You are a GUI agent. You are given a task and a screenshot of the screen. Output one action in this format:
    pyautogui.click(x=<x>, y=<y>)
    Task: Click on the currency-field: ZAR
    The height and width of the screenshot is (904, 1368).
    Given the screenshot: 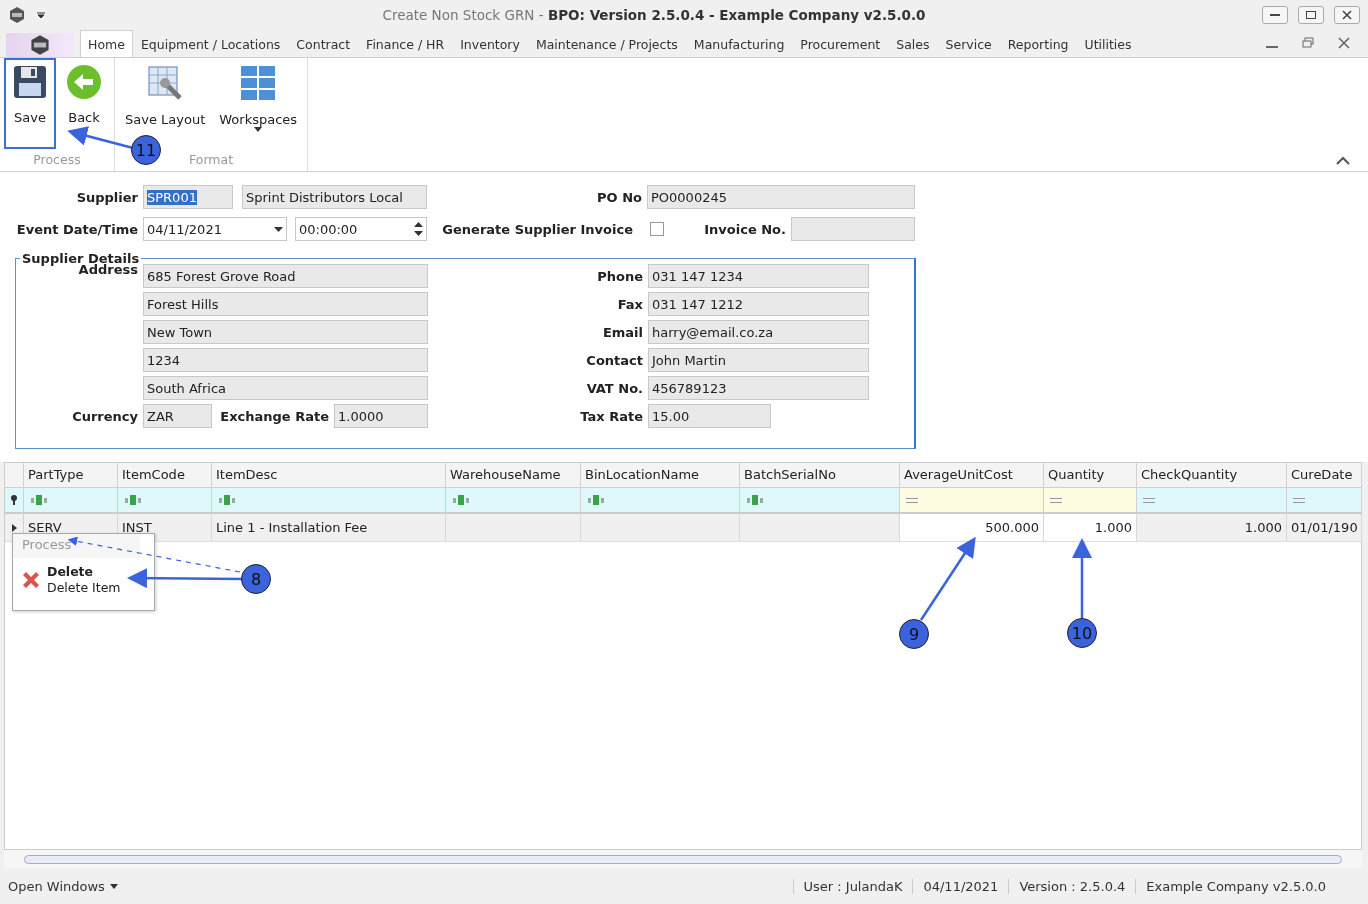 What is the action you would take?
    pyautogui.click(x=177, y=416)
    